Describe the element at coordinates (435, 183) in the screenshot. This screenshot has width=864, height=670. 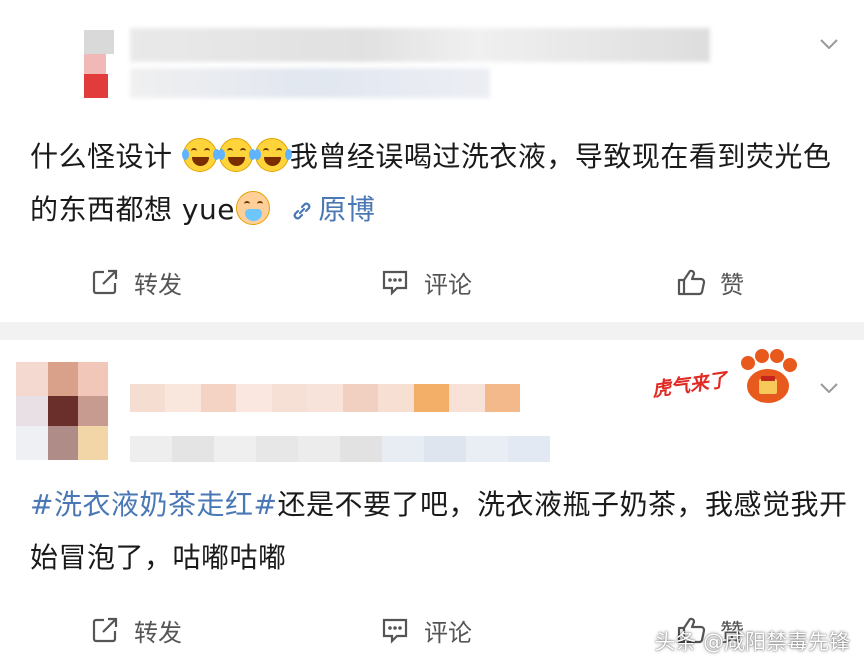
I see `post-text: 什么怪设计 我曾经误喝过洗衣液，导致现在看到荧光色的东西都想 yue 原博` at that location.